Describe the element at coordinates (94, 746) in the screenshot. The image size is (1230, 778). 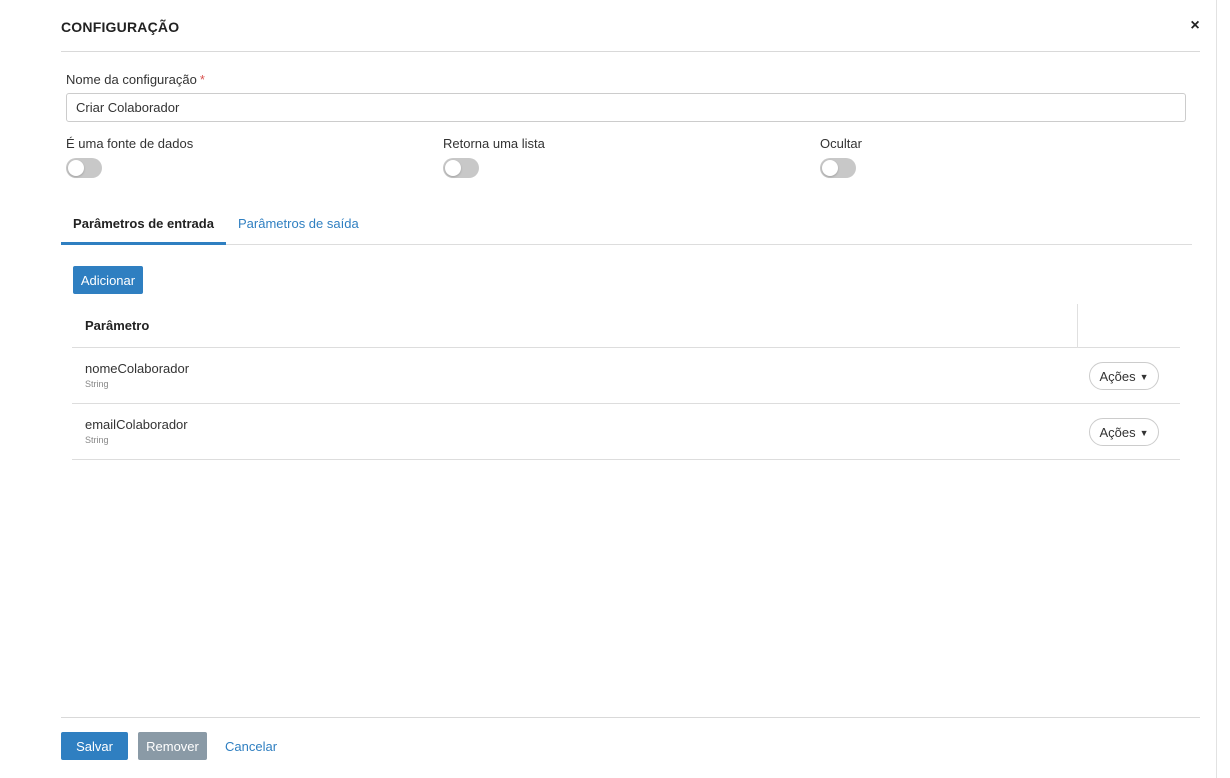
I see `save-button: Salvar` at that location.